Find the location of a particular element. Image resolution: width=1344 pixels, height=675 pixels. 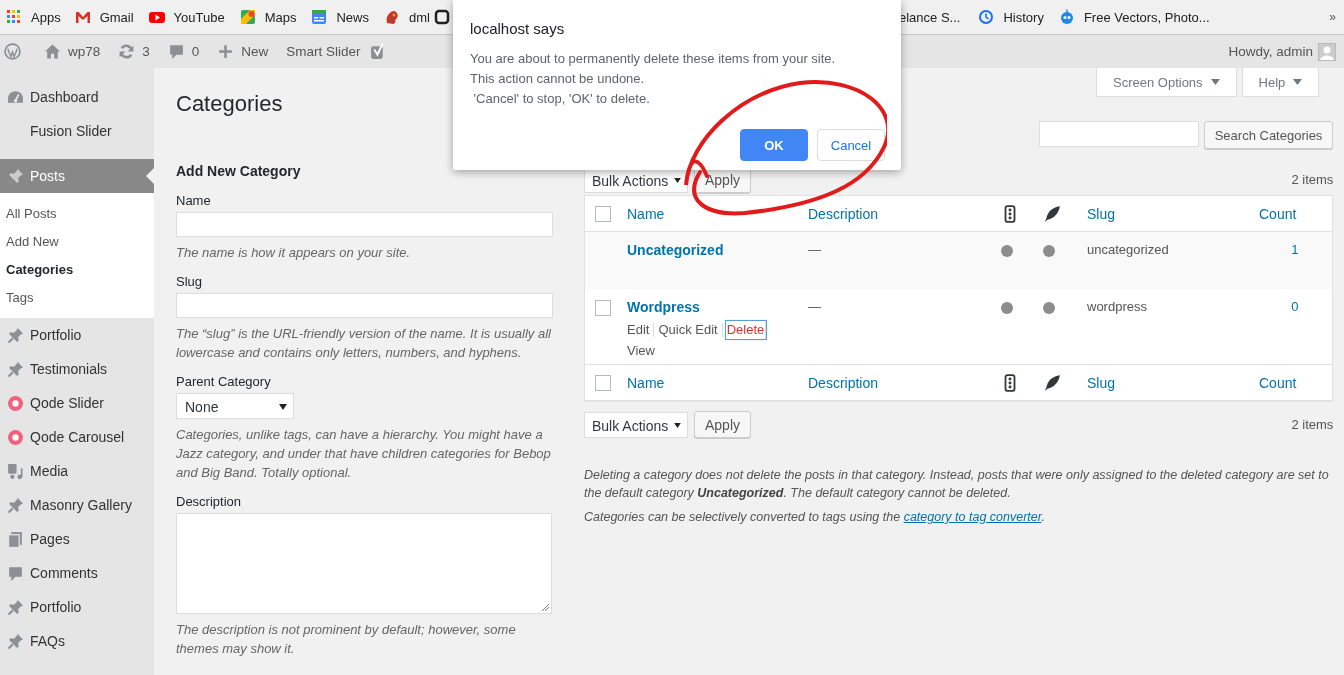

bookmark: News is located at coordinates (340, 17).